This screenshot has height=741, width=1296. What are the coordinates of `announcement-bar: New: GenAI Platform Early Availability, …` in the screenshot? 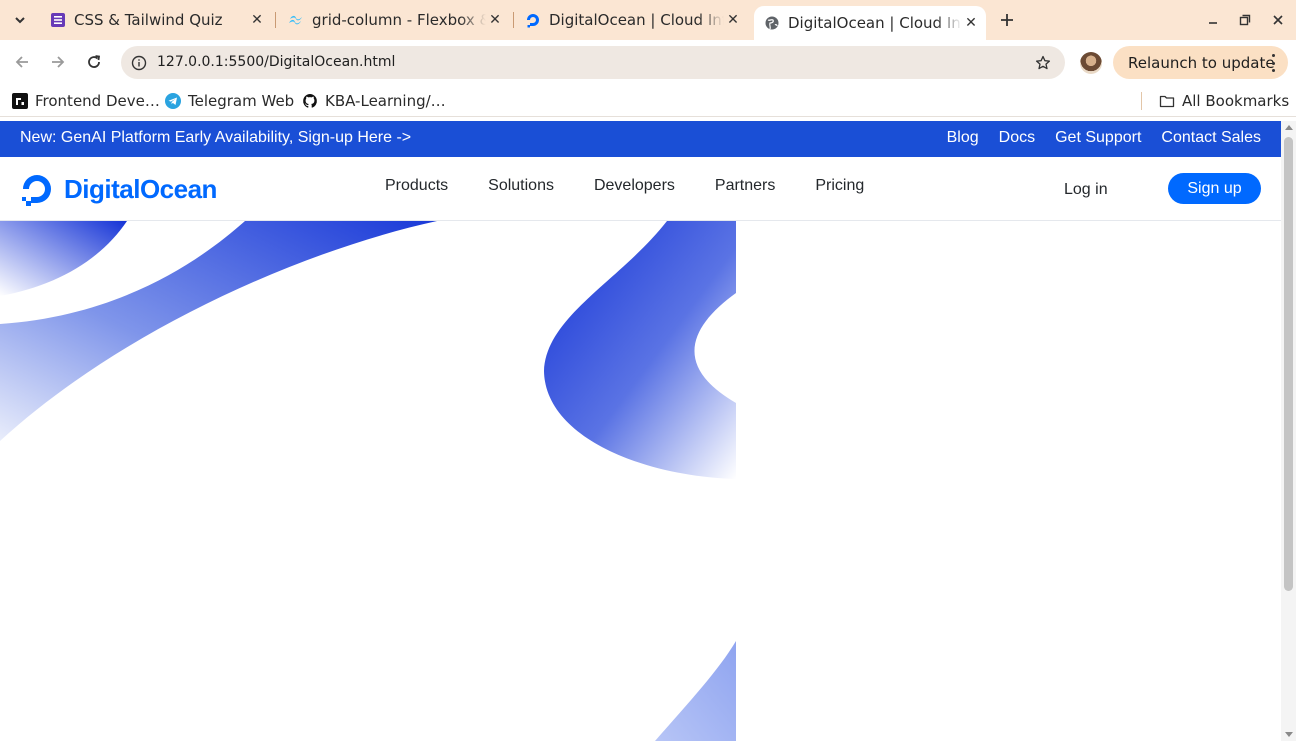 It's located at (640, 139).